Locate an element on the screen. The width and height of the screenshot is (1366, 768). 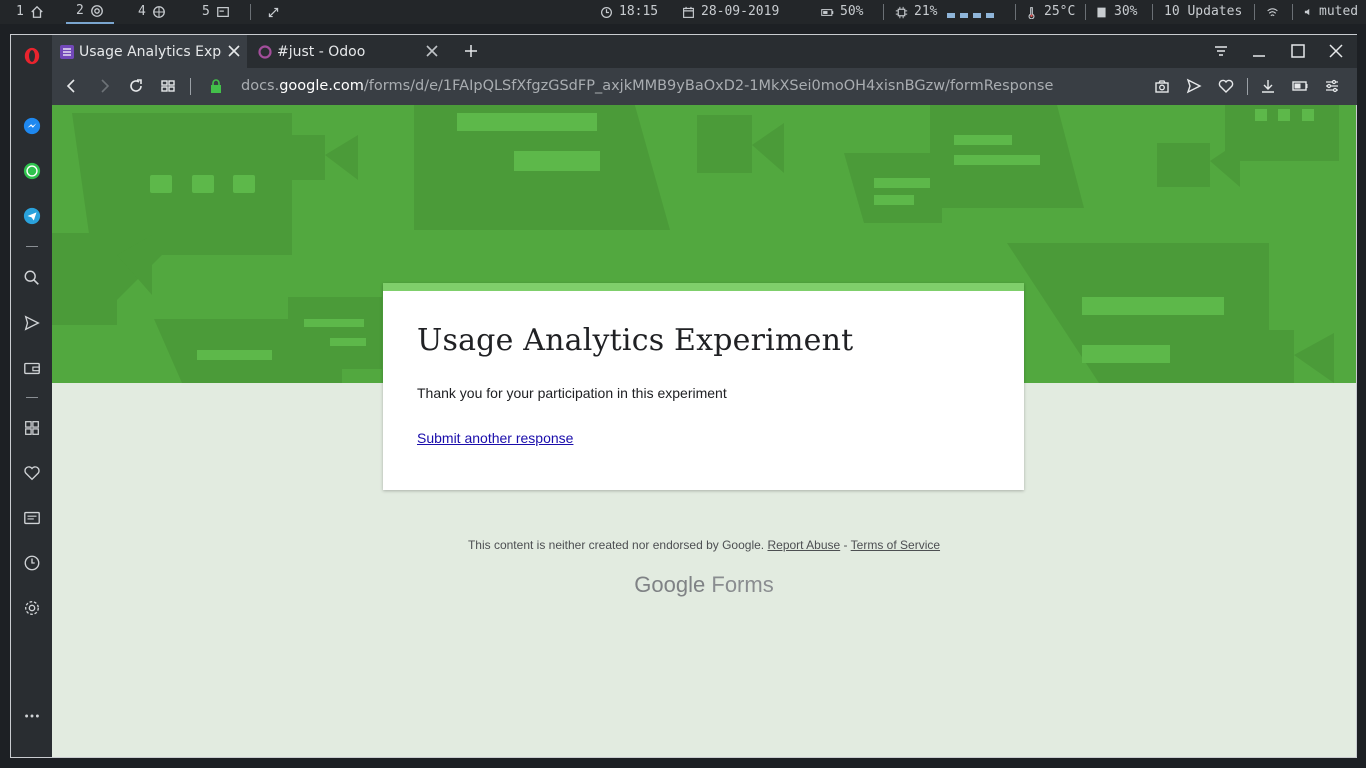
snapshot-button is located at coordinates (1162, 86).